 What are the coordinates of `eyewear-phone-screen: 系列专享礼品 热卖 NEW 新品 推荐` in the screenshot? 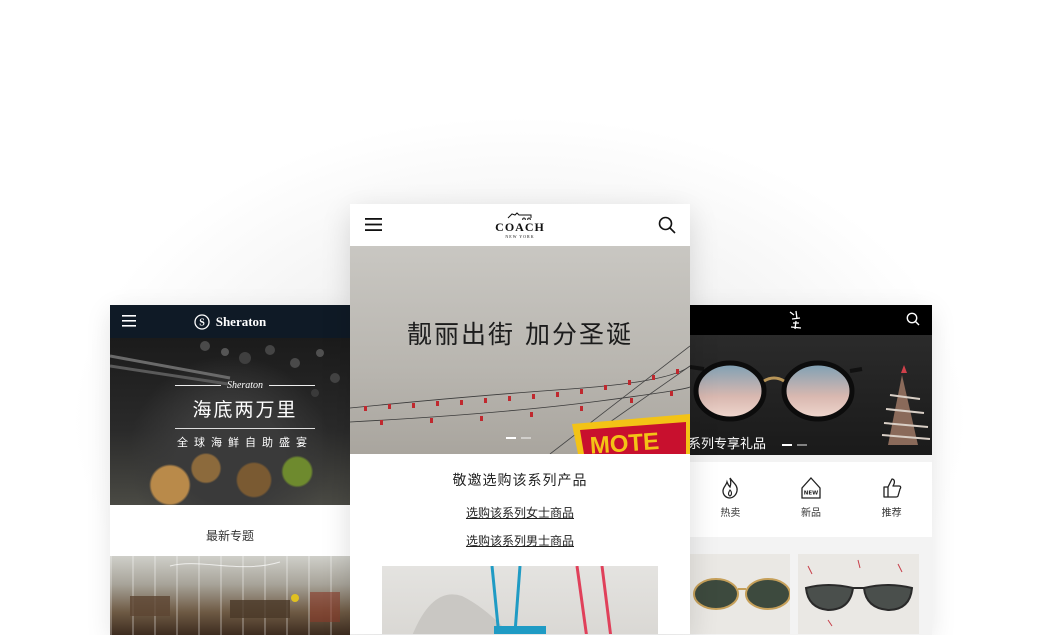 It's located at (811, 470).